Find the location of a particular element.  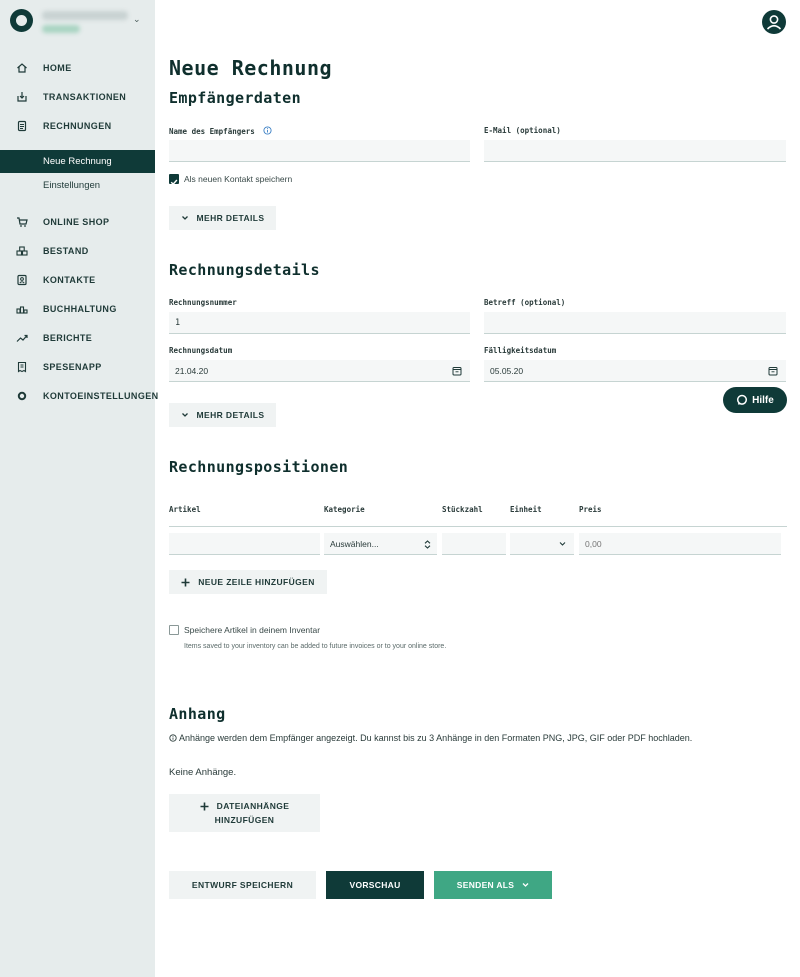

sidebar-item-label: BESTAND is located at coordinates (66, 251).